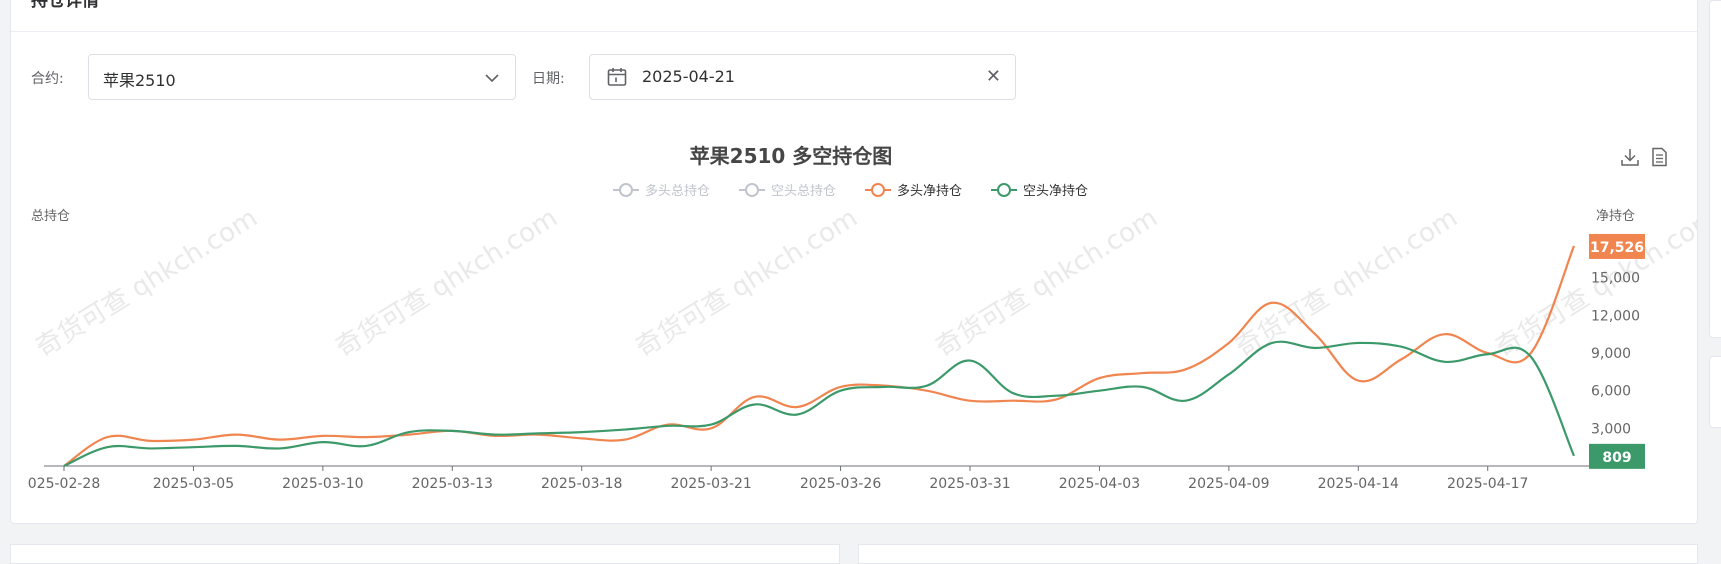 The image size is (1721, 564). What do you see at coordinates (193, 484) in the screenshot?
I see `x-tick-label: 2025-03-05` at bounding box center [193, 484].